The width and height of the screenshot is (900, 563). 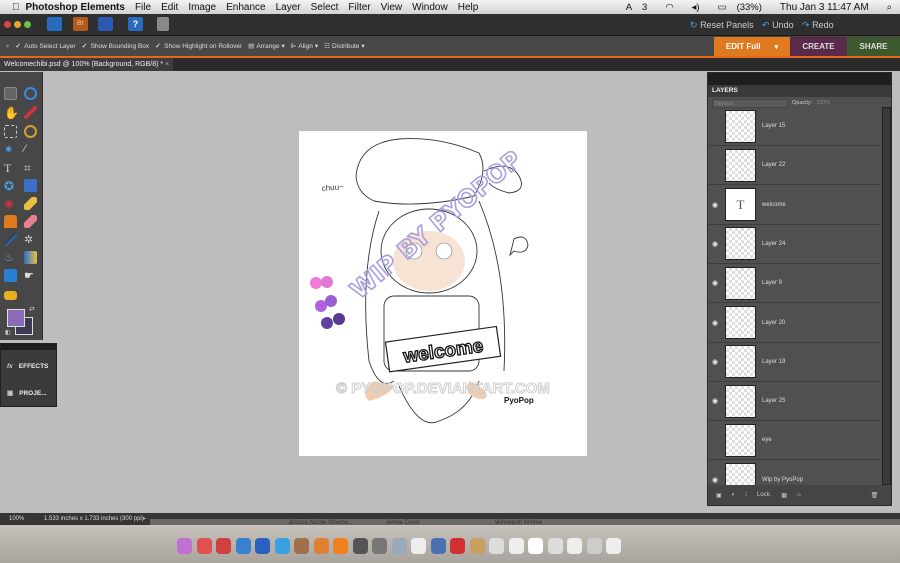 I want to click on help-button: ?, so click(x=135, y=24).